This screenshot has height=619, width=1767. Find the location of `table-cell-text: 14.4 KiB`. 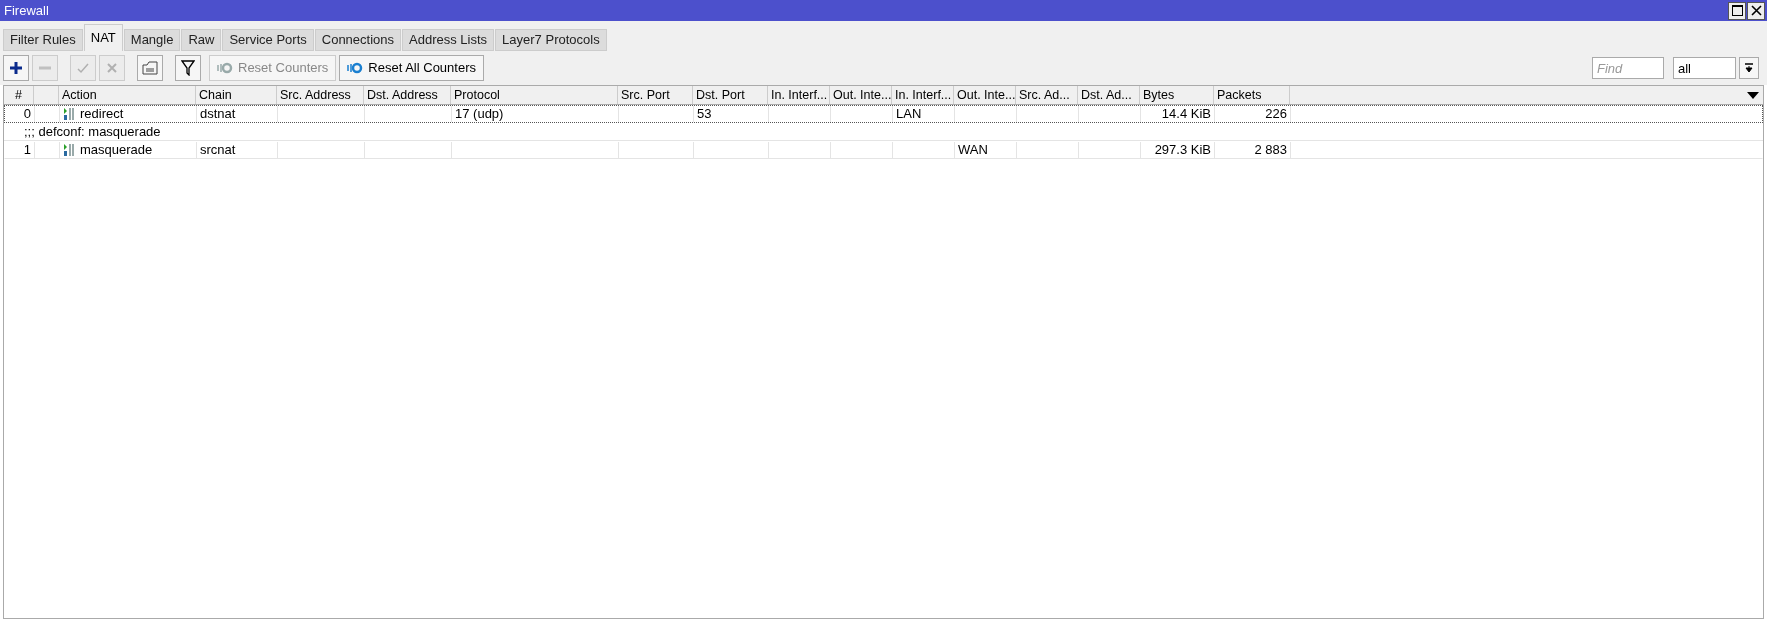

table-cell-text: 14.4 KiB is located at coordinates (1186, 114).